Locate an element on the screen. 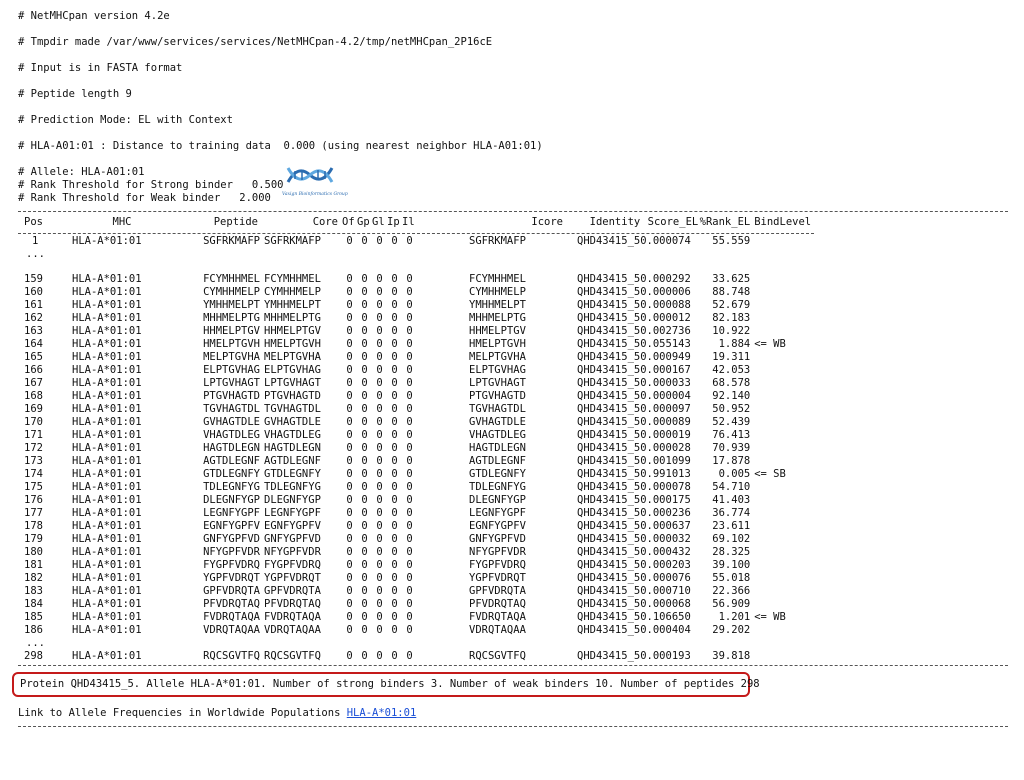 Image resolution: width=1024 pixels, height=780 pixels. cell-core: MELPTGVHA is located at coordinates (292, 357).